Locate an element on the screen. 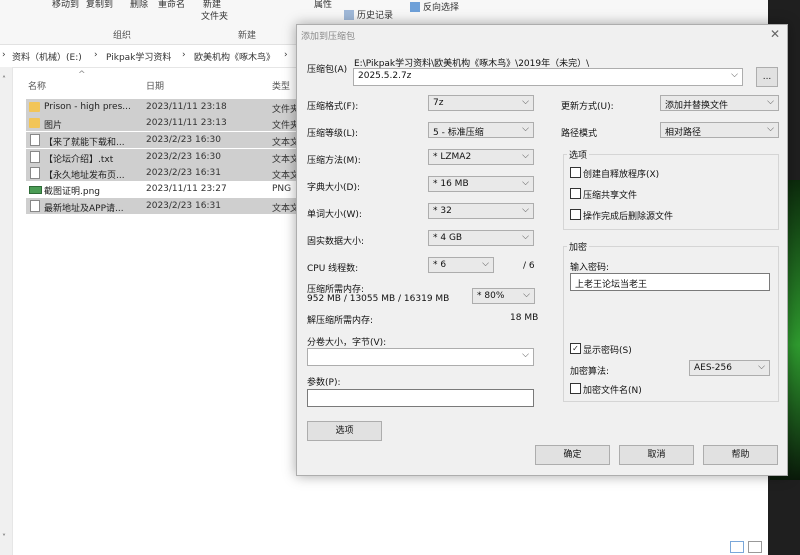 This screenshot has width=800, height=555. close-icon: ✕ is located at coordinates (775, 34).